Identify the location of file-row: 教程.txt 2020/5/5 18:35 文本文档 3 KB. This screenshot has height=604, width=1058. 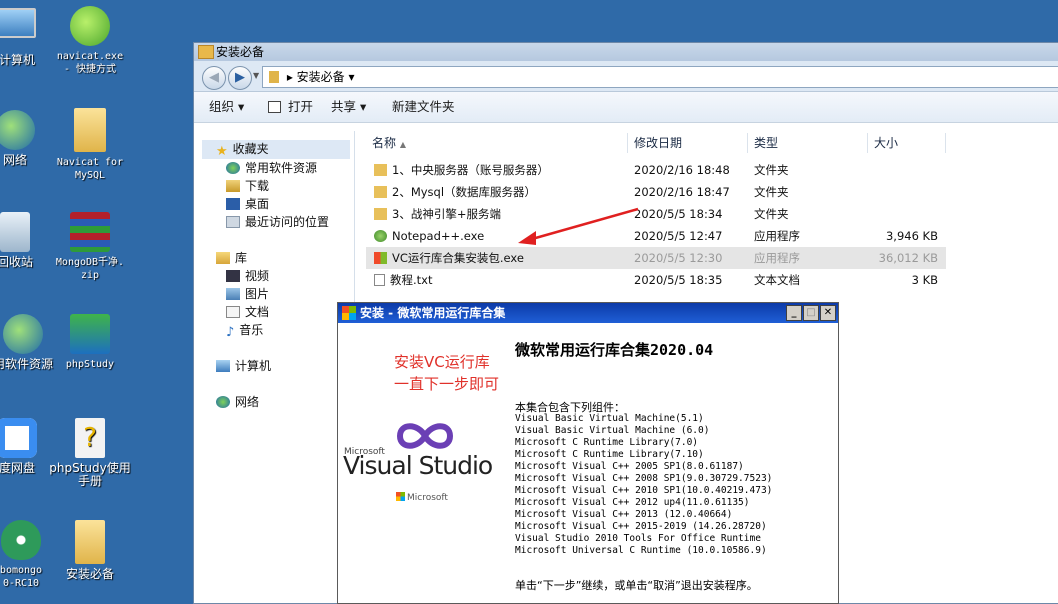
(656, 280).